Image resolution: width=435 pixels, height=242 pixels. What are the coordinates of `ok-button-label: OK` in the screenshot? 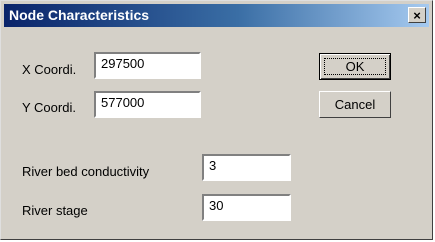 It's located at (355, 66).